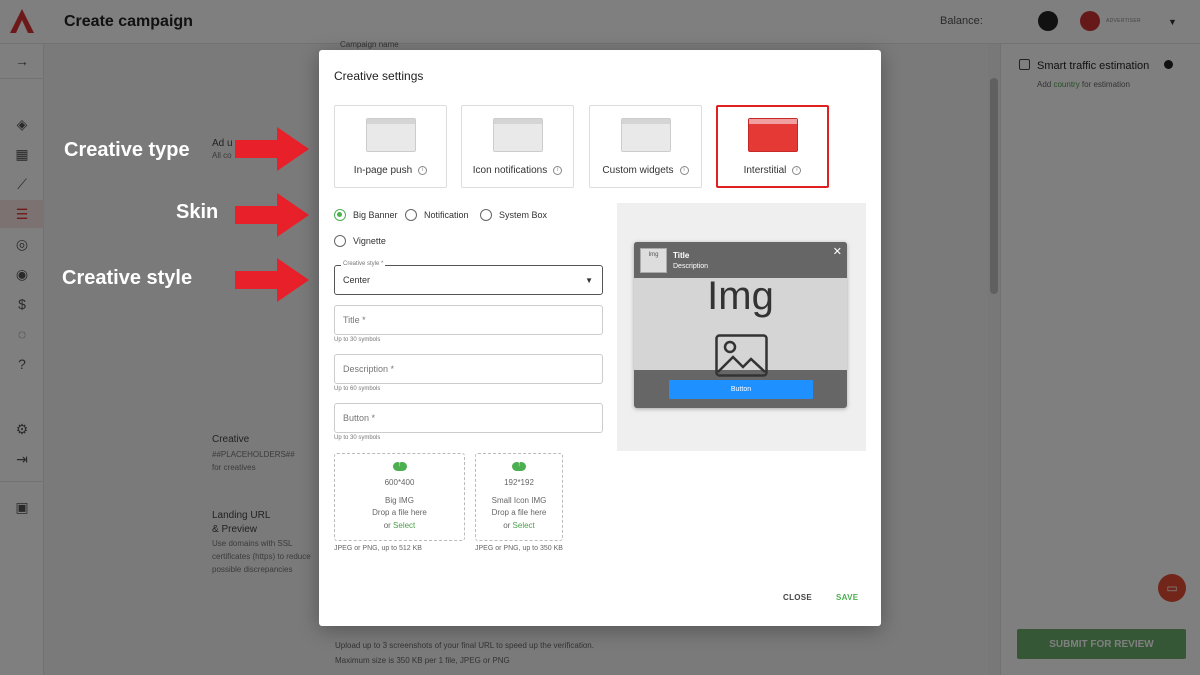 This screenshot has height=675, width=1200. Describe the element at coordinates (363, 264) in the screenshot. I see `creative-style-label: Creative style *` at that location.